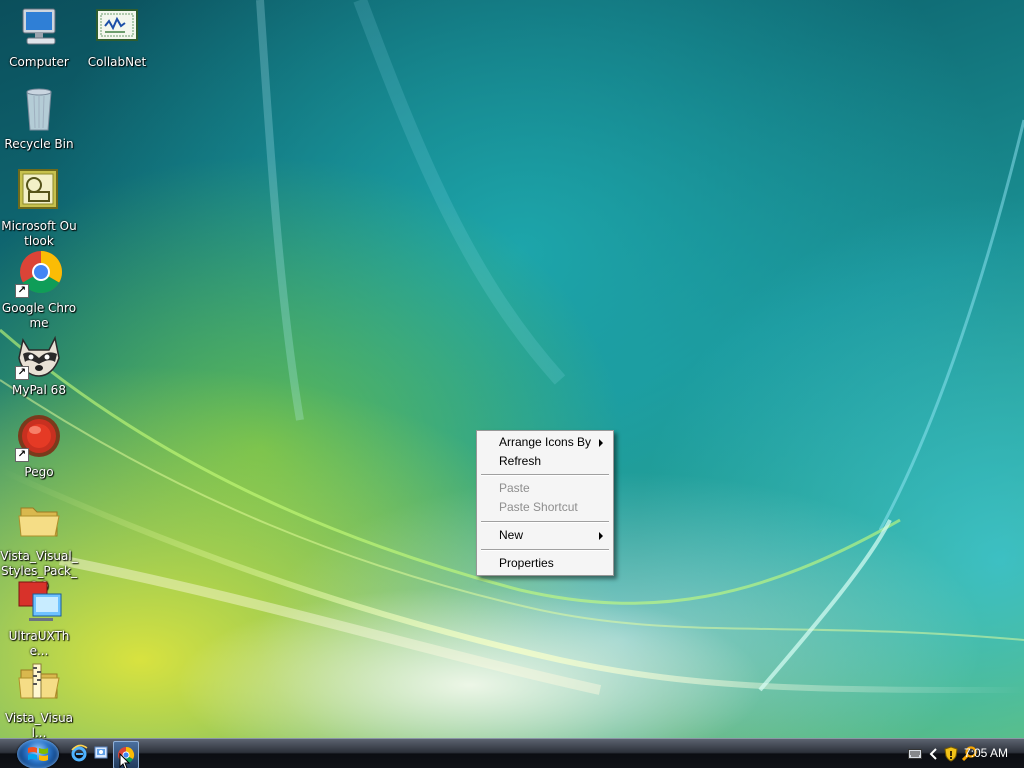 The width and height of the screenshot is (1024, 768). I want to click on mouse-cursor-icon, so click(125, 760).